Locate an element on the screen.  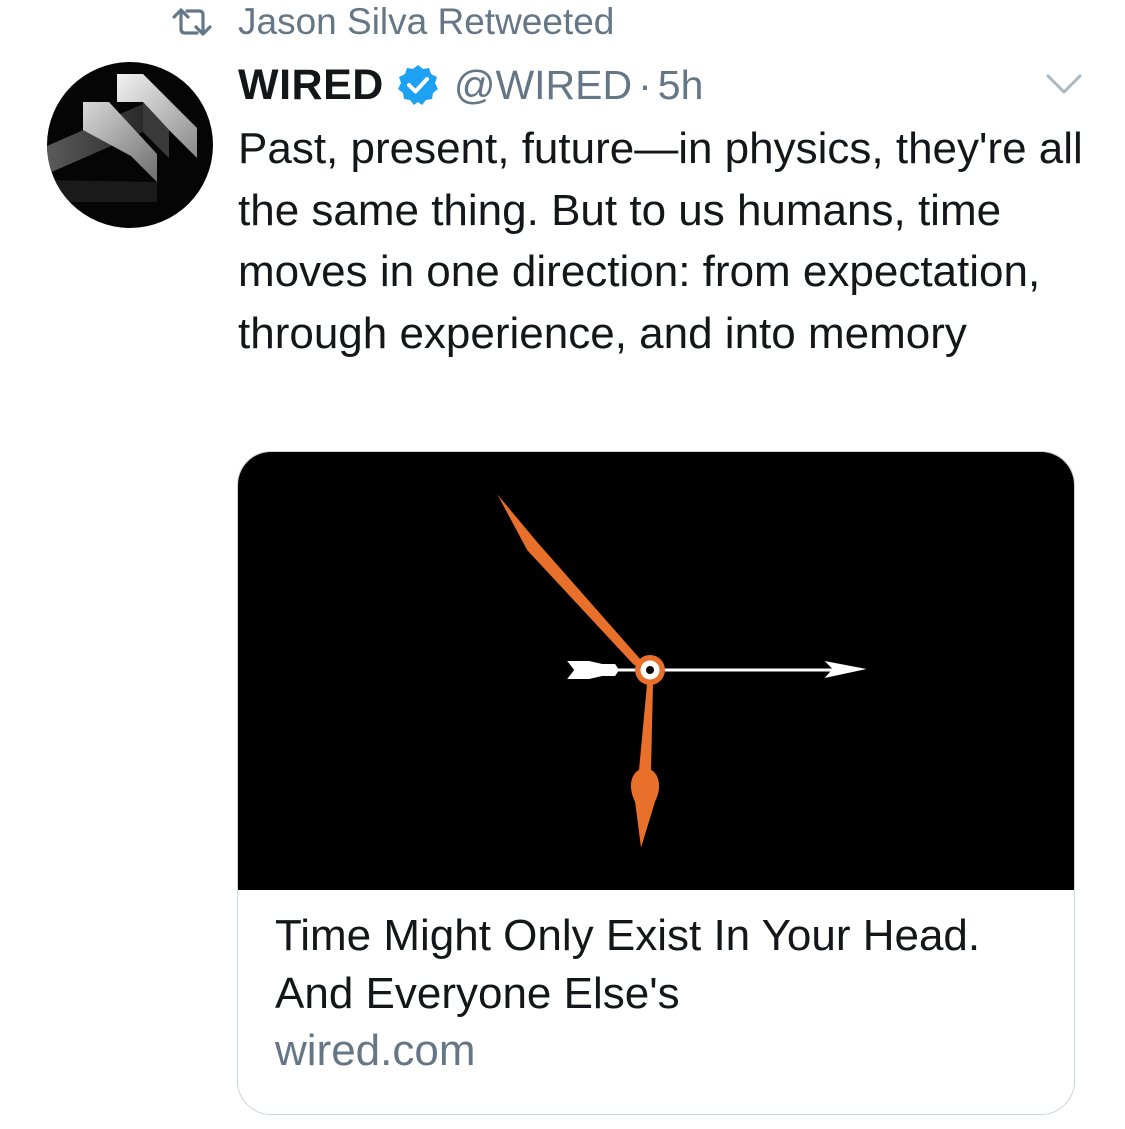
author-handle: @WIRED is located at coordinates (543, 85).